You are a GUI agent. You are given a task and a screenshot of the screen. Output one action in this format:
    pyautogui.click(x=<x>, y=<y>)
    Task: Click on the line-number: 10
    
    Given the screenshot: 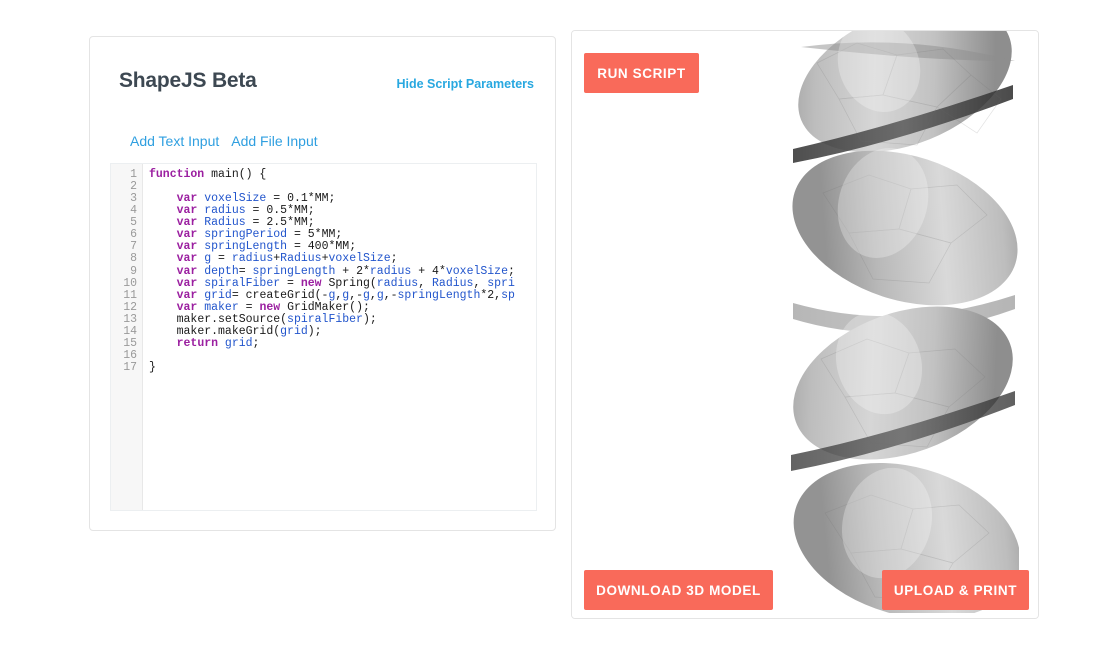 What is the action you would take?
    pyautogui.click(x=130, y=283)
    